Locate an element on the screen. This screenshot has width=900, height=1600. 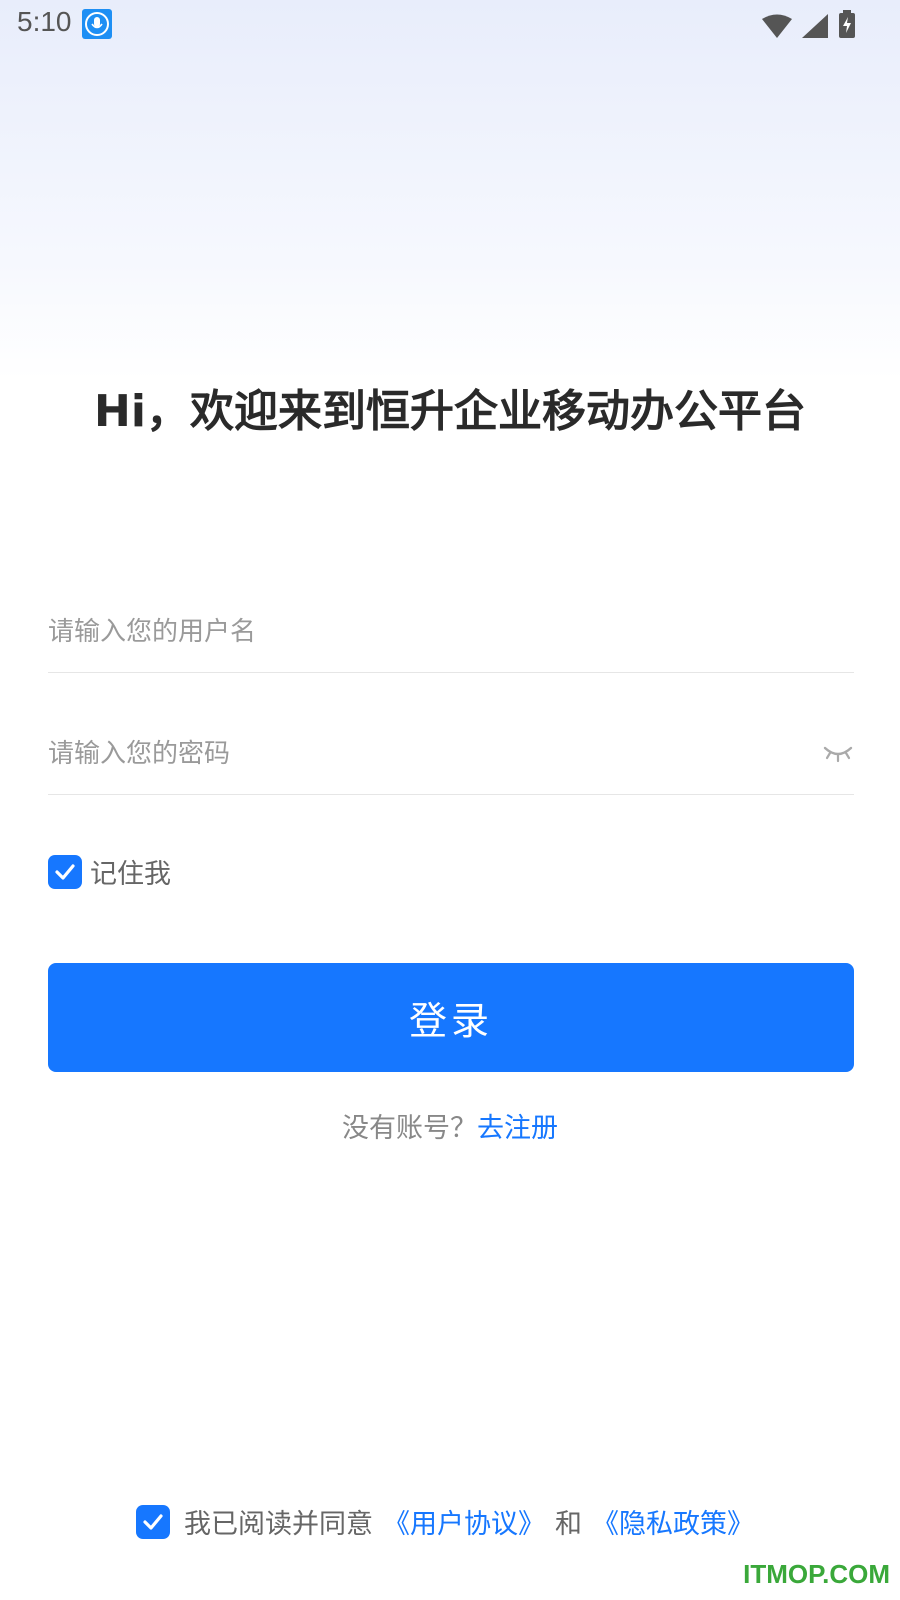
battery-icon is located at coordinates (847, 26).